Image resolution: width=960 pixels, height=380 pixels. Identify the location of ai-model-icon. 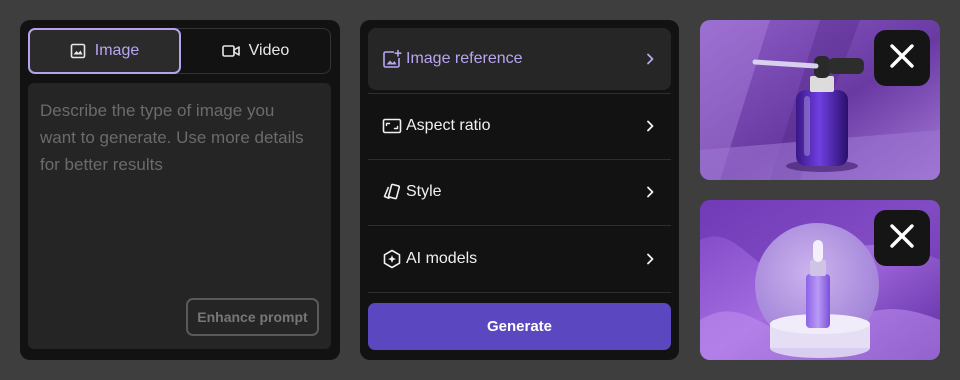
(392, 259).